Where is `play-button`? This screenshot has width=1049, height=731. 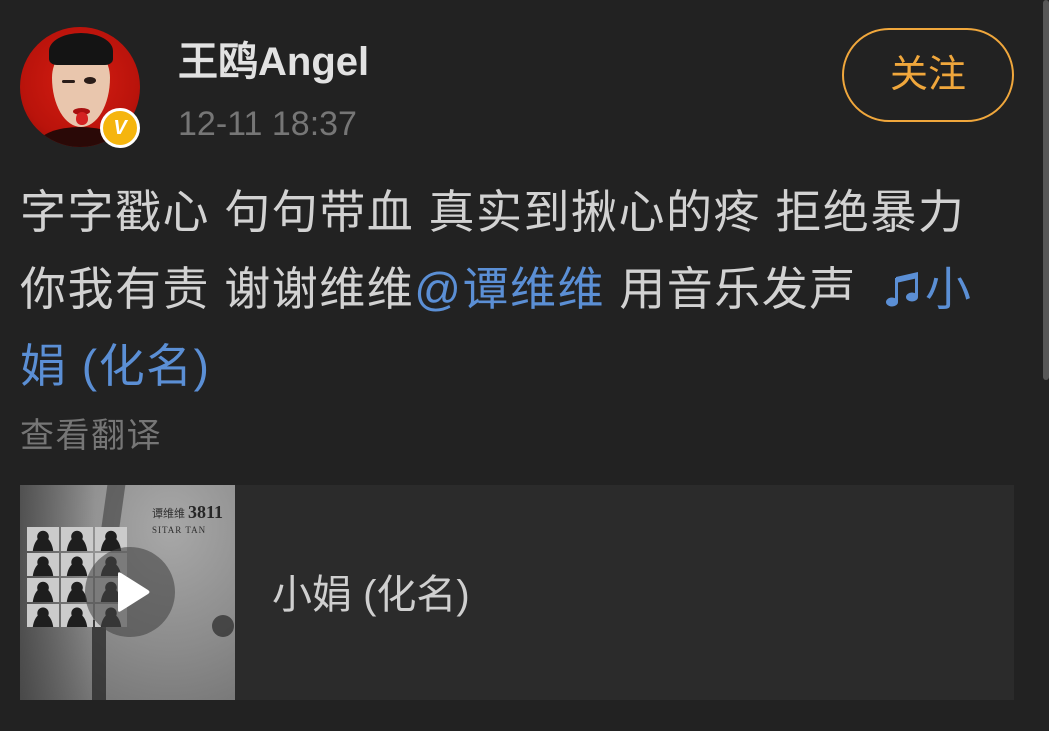 play-button is located at coordinates (130, 592).